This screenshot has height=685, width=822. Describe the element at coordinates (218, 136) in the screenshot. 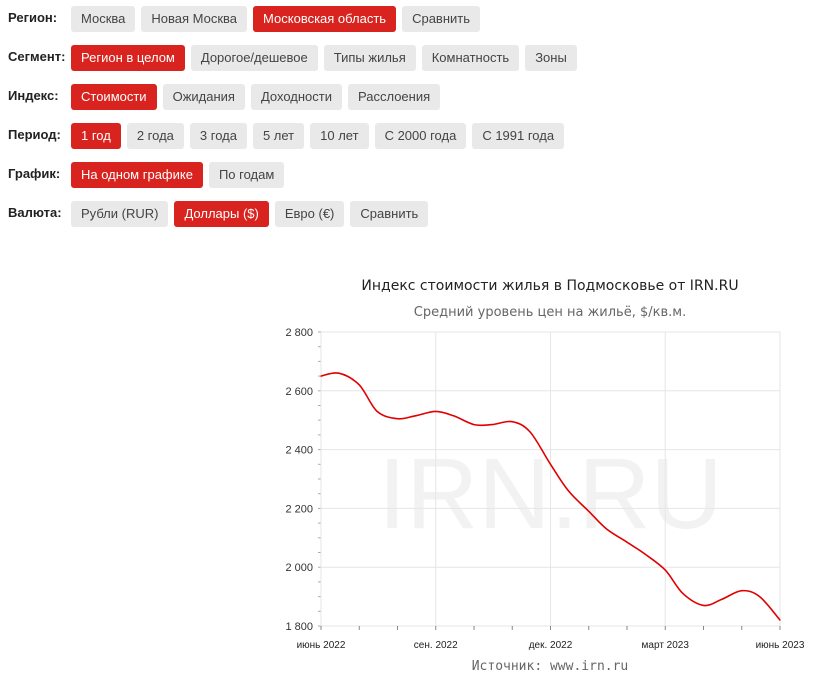

I see `period-option-button: 3 года` at that location.